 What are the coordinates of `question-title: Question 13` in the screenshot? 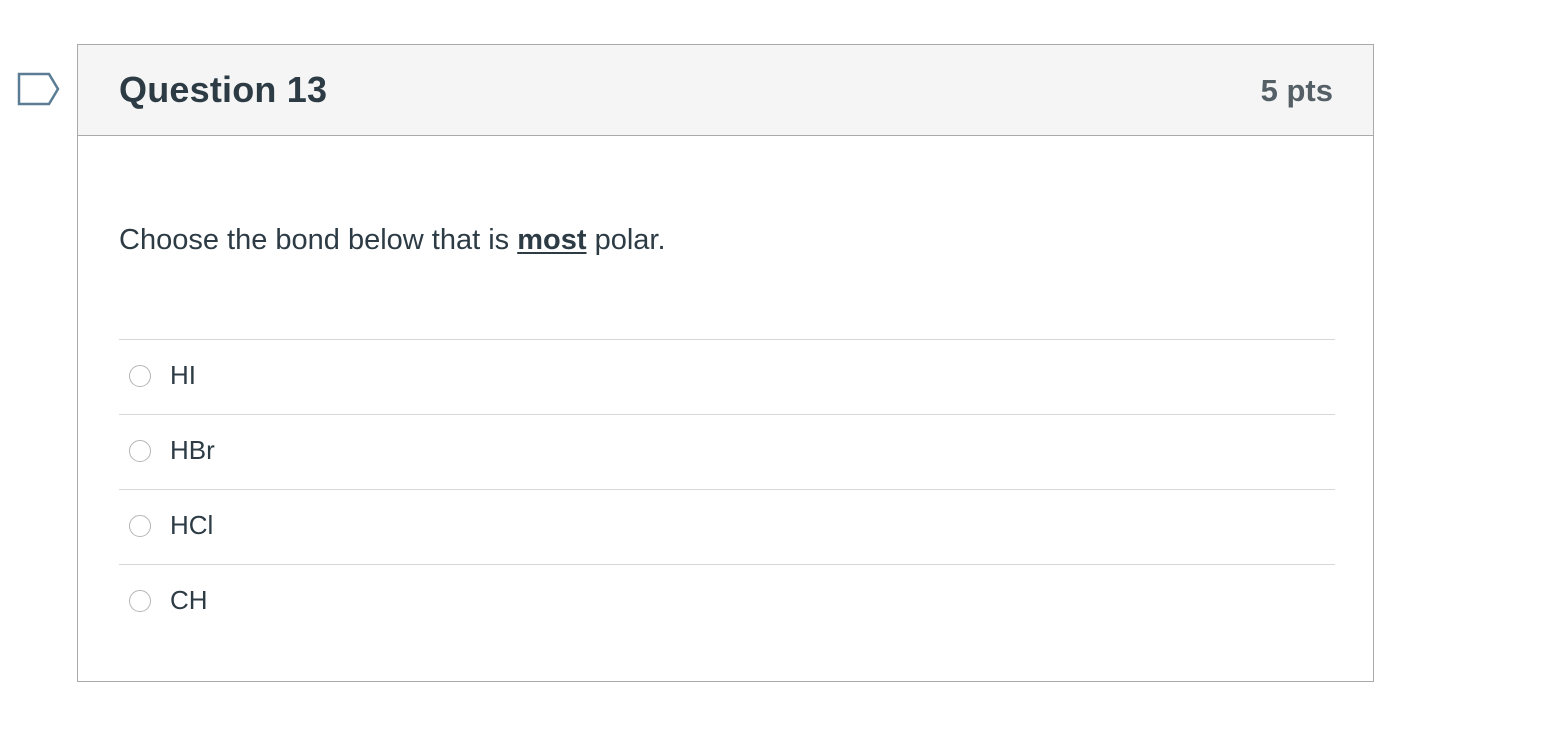 It's located at (223, 89).